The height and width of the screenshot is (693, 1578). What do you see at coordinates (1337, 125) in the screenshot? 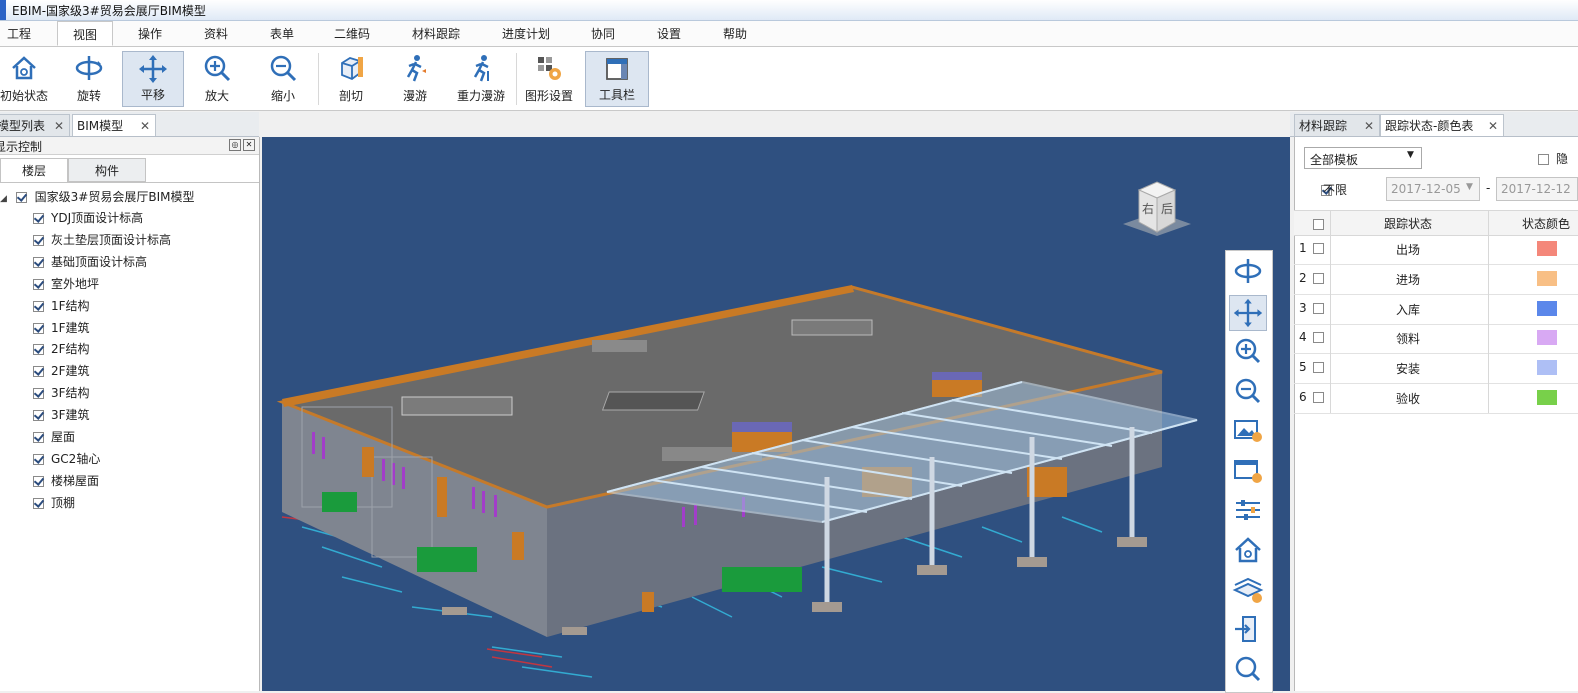
I see `tab-material-tracking: 材料跟踪 ✕` at bounding box center [1337, 125].